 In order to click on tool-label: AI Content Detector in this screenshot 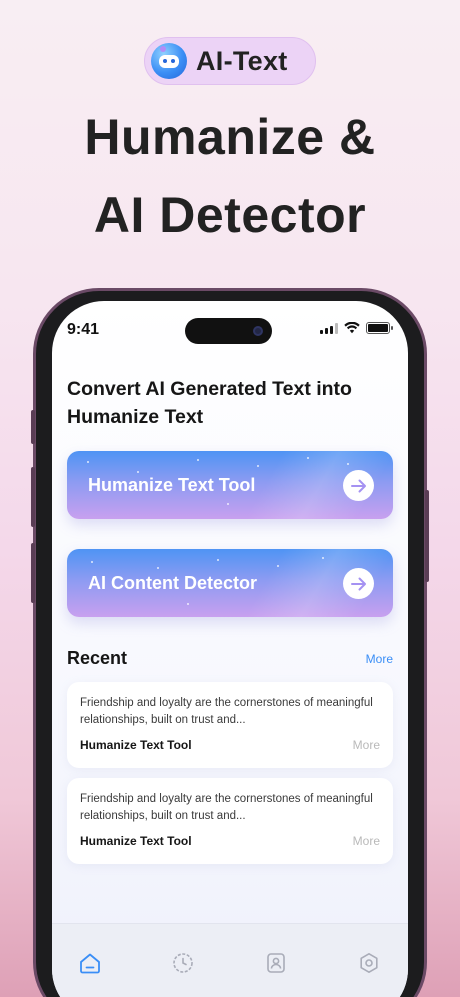, I will do `click(173, 582)`.